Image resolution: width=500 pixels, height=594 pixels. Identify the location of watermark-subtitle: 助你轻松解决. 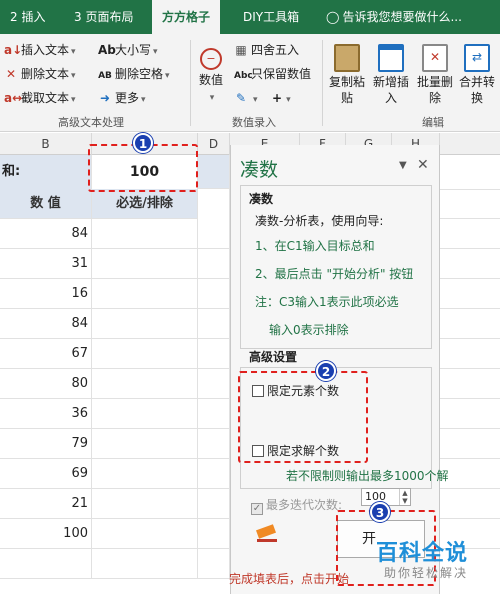
(426, 573).